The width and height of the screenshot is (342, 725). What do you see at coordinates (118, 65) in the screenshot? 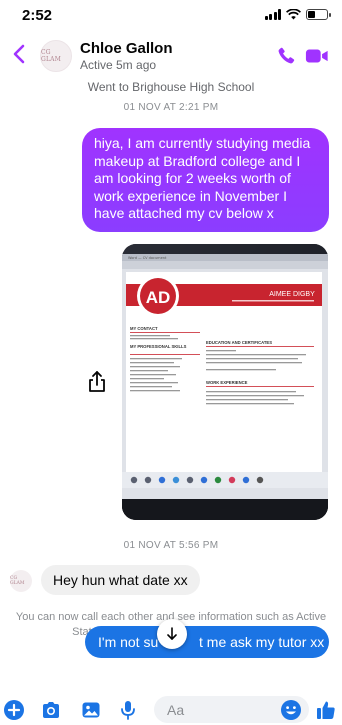
I see `active-status: Active 5m ago` at bounding box center [118, 65].